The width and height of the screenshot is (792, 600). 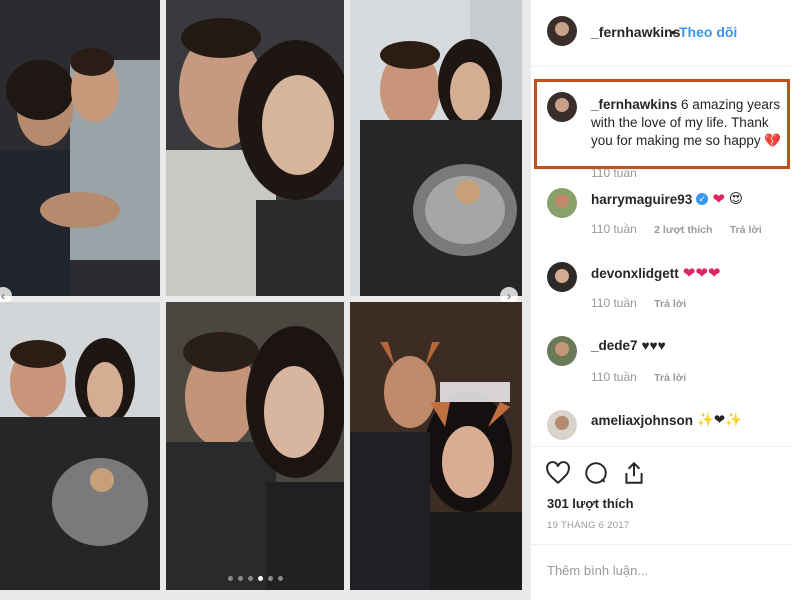 I want to click on verified-badge-icon: ✓, so click(x=702, y=199).